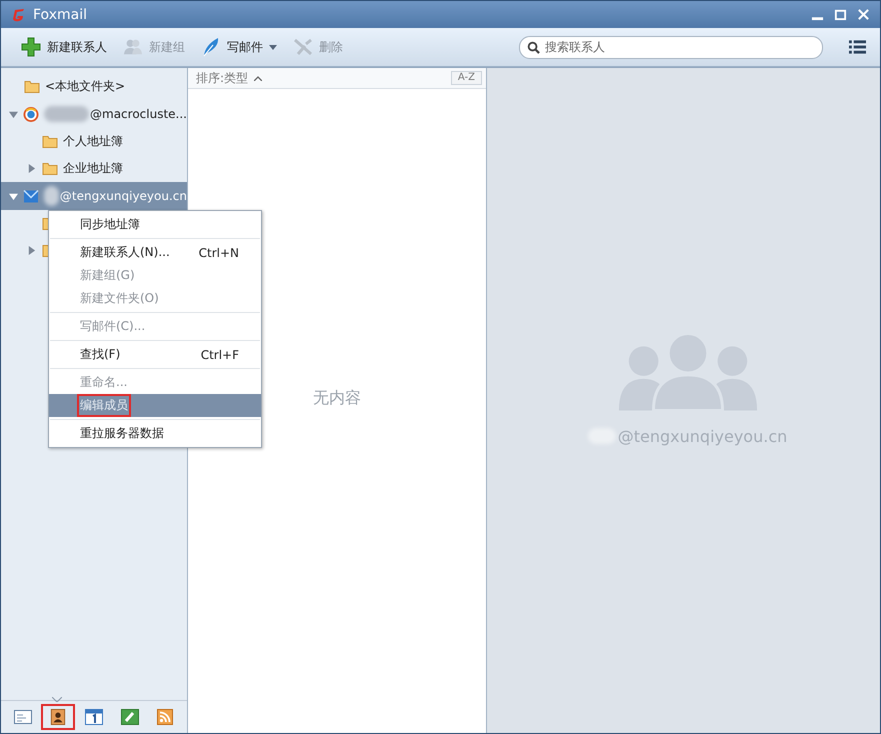 The height and width of the screenshot is (734, 881). What do you see at coordinates (122, 433) in the screenshot?
I see `menu-item-label: 重拉服务器数据` at bounding box center [122, 433].